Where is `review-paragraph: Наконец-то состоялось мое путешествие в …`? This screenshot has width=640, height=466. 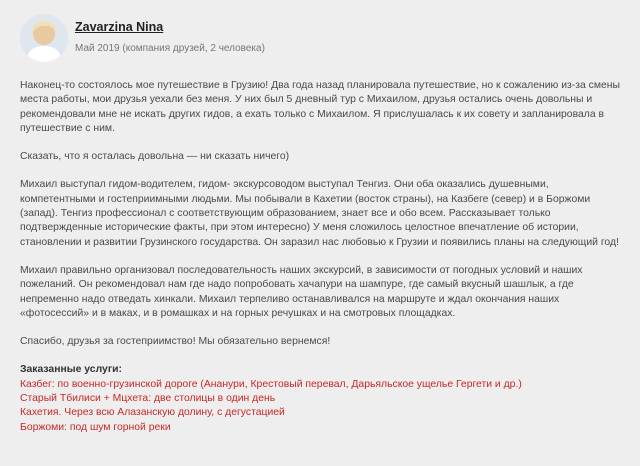
review-paragraph: Наконец-то состоялось мое путешествие в … is located at coordinates (320, 107).